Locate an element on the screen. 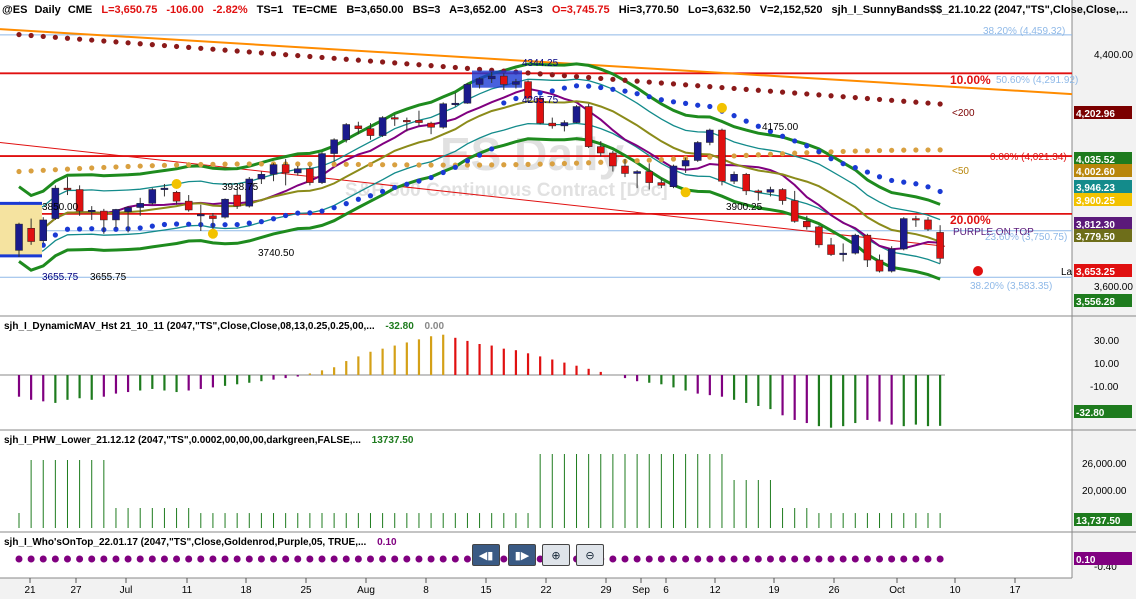 The image size is (1136, 599). header-change-pct: -2.82% is located at coordinates (230, 10).